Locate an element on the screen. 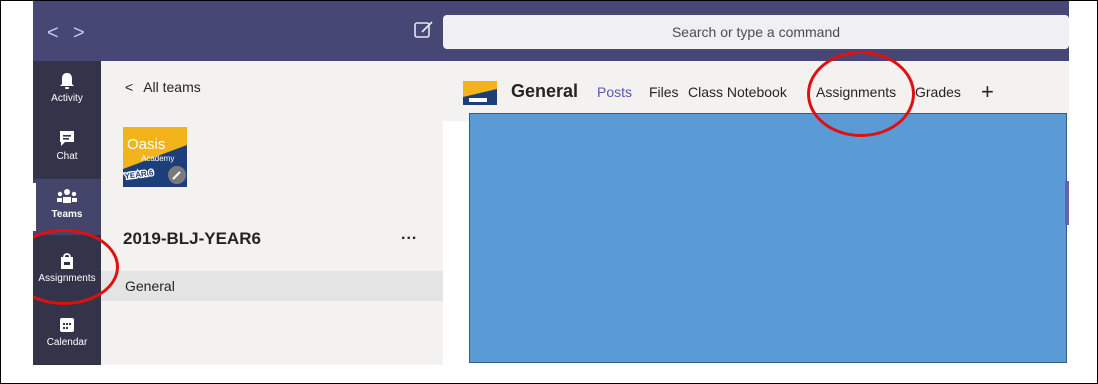 The height and width of the screenshot is (384, 1098). rail-item-calendar: Calendar is located at coordinates (67, 337).